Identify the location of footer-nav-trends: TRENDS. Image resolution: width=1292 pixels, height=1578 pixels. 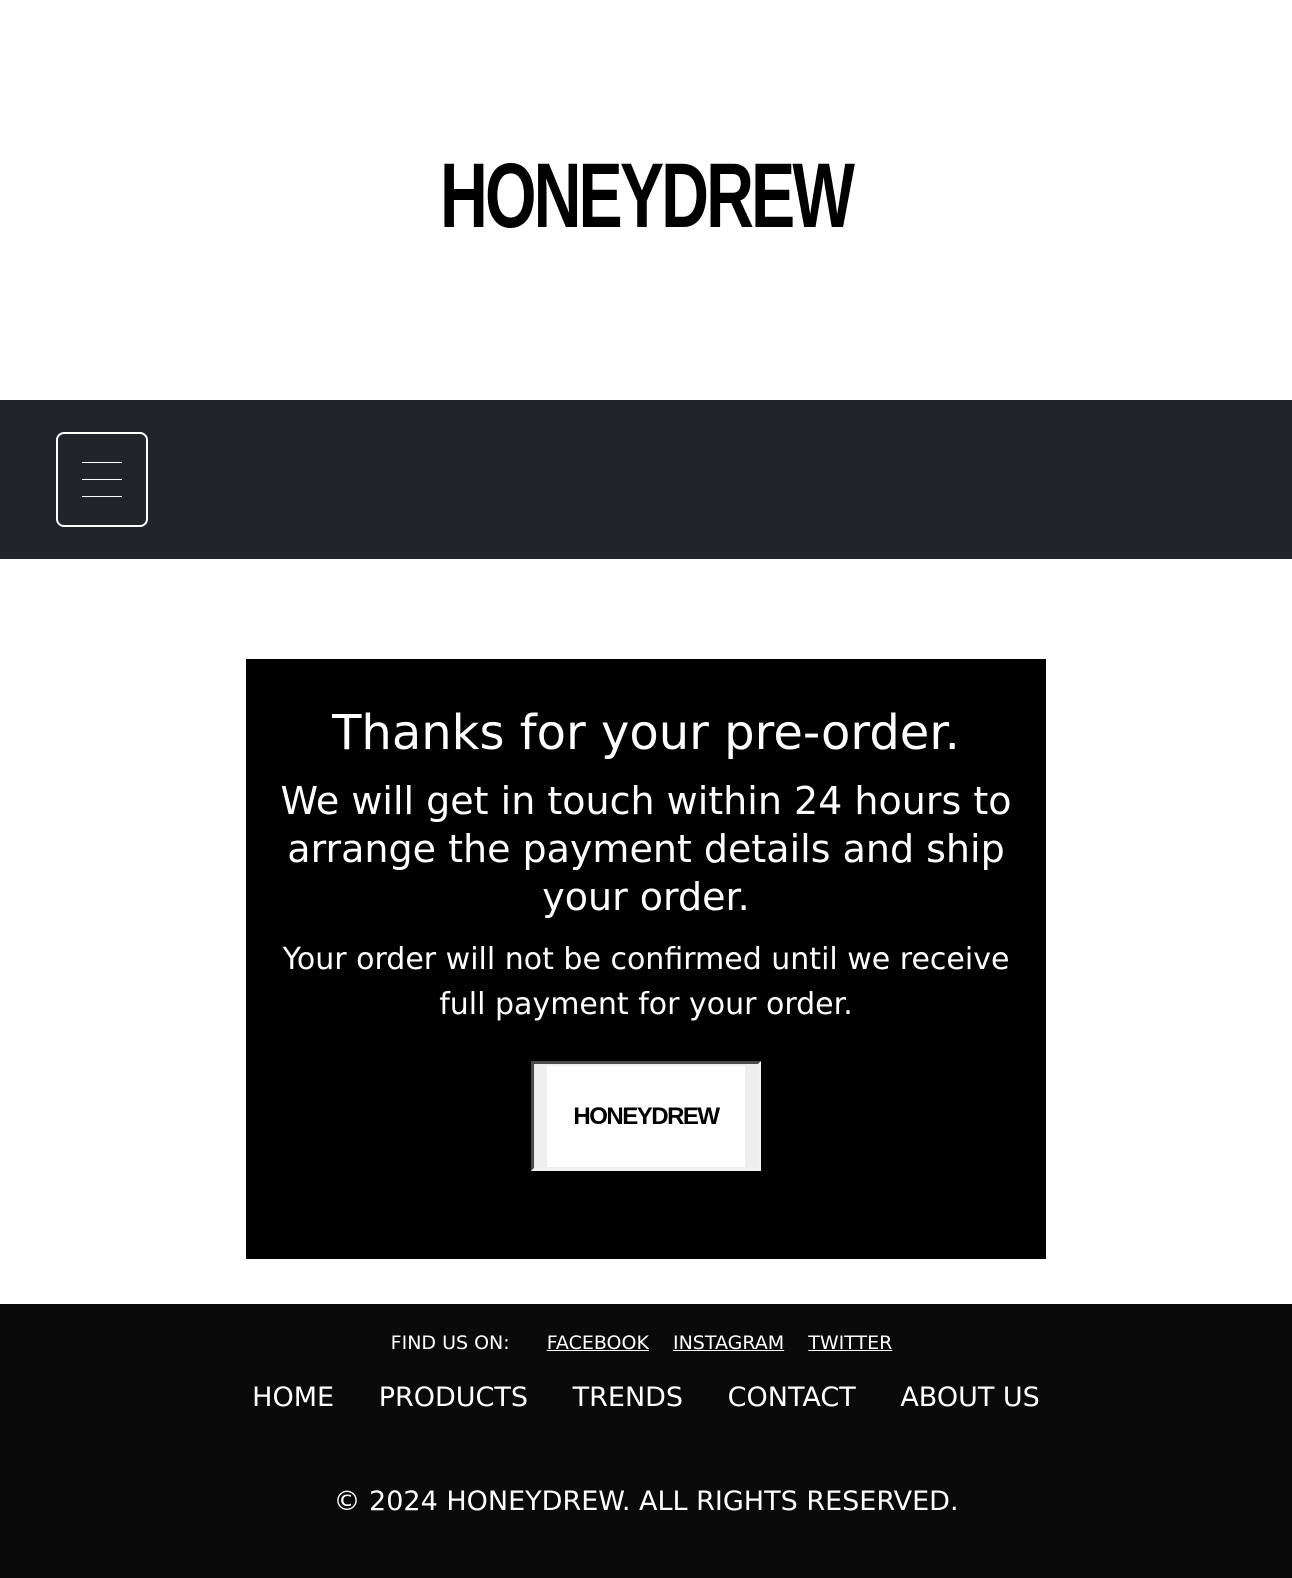
(628, 1397).